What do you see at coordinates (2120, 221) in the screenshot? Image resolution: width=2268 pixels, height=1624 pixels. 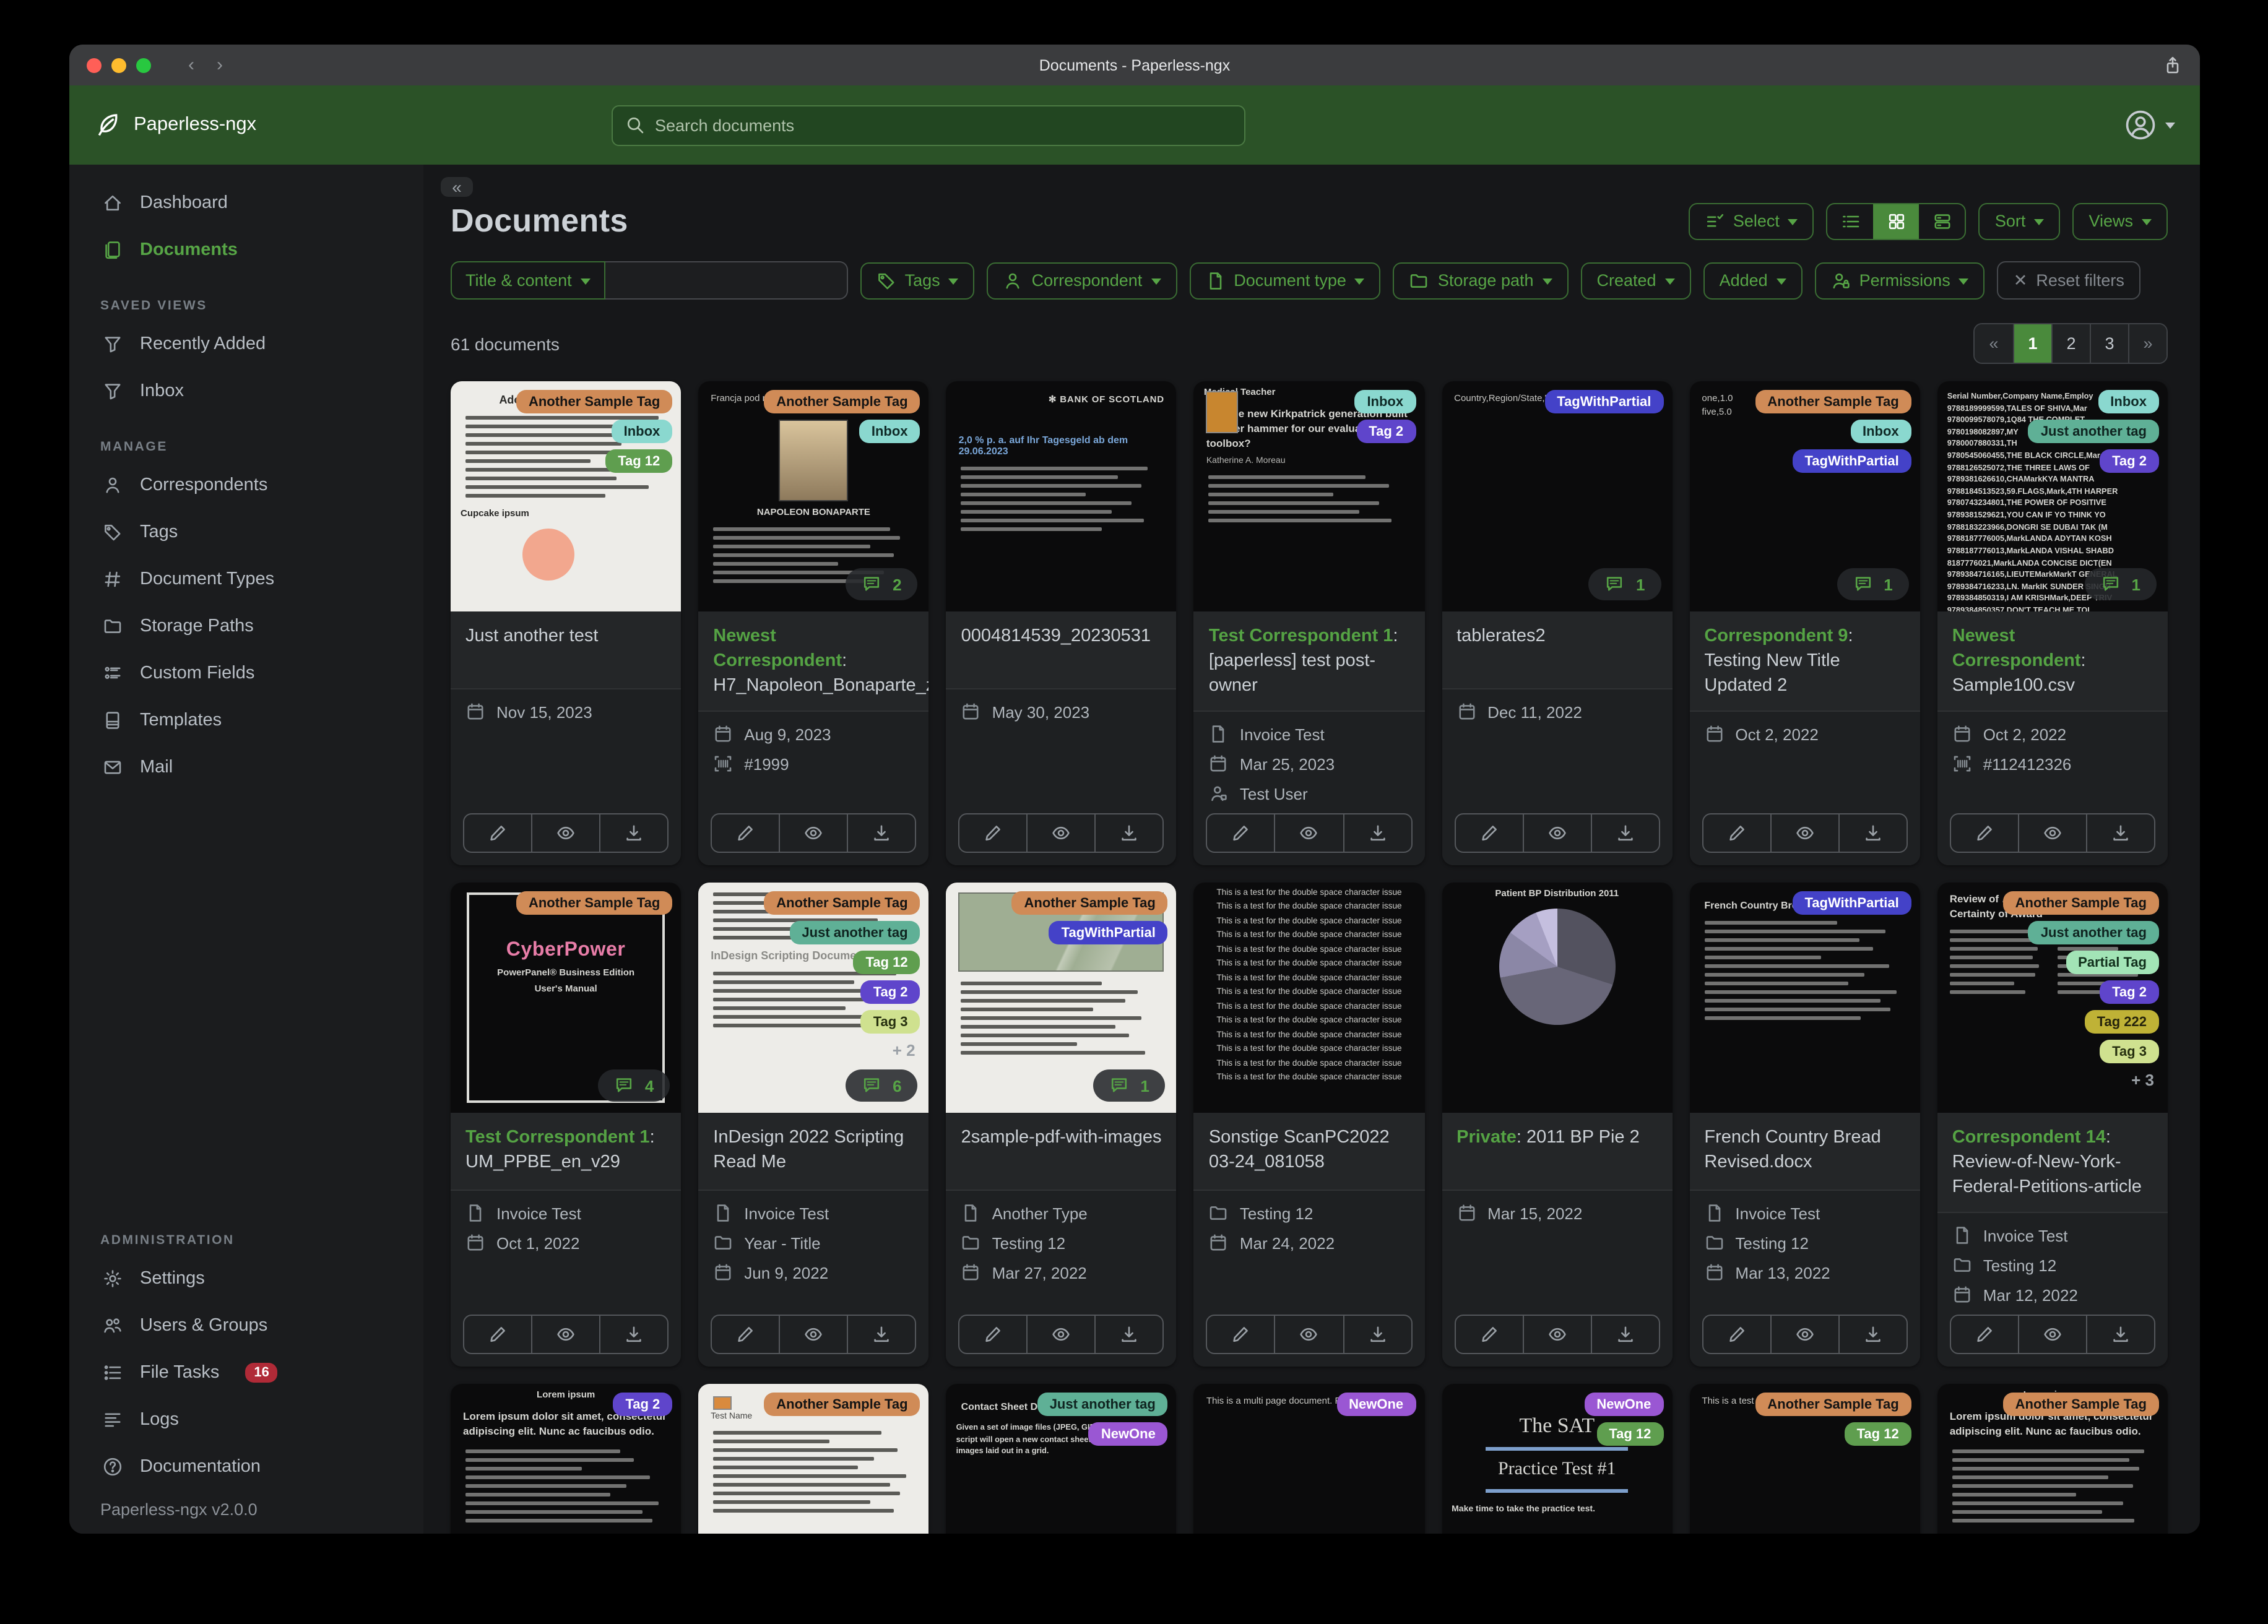 I see `views-button: Views` at bounding box center [2120, 221].